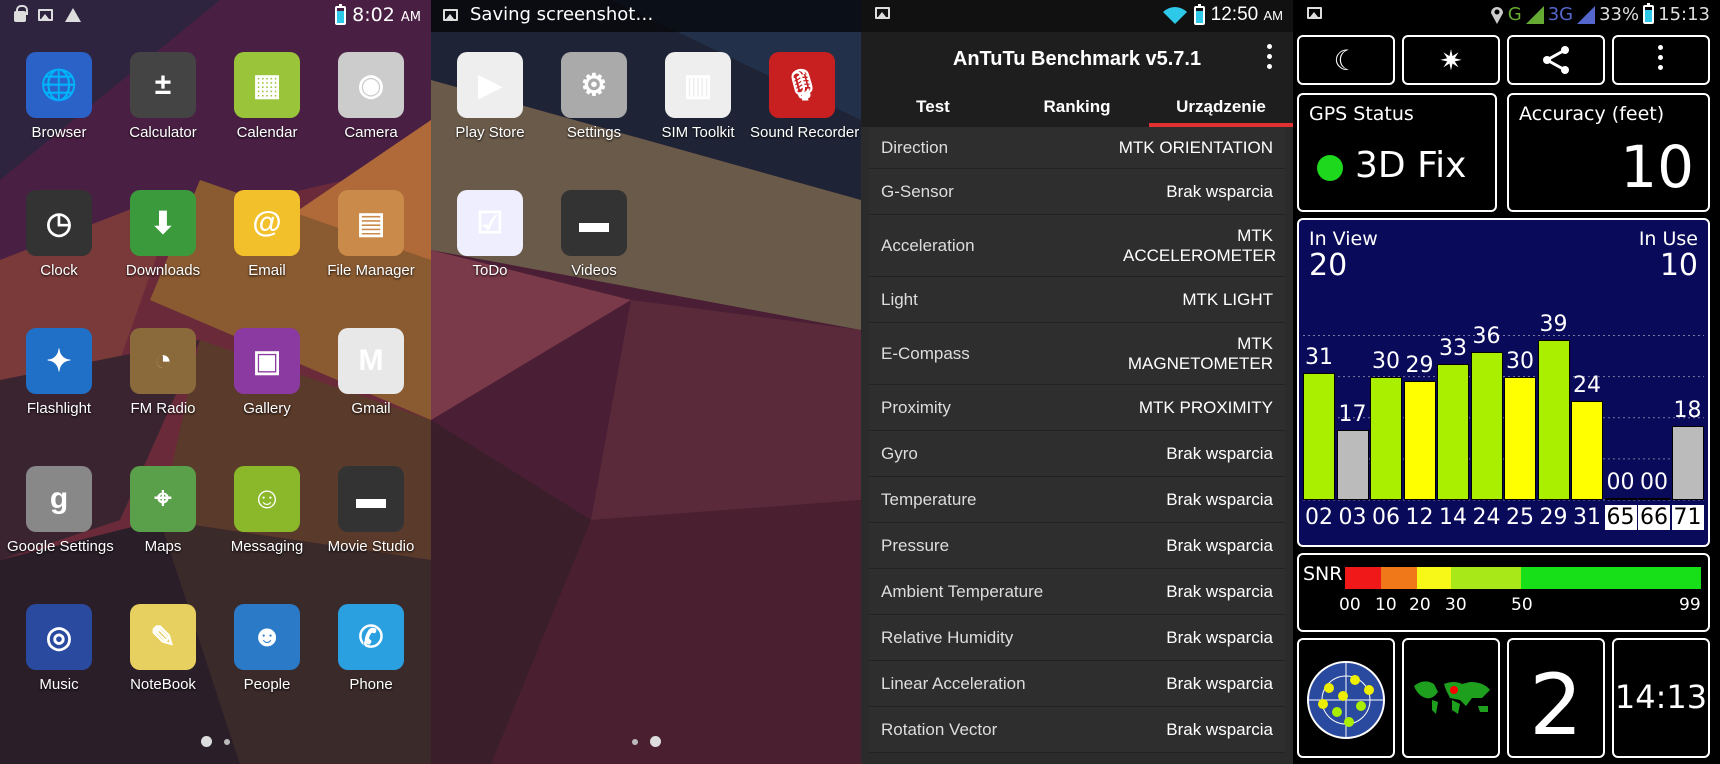  Describe the element at coordinates (1077, 106) in the screenshot. I see `tab-ranking: Ranking` at that location.